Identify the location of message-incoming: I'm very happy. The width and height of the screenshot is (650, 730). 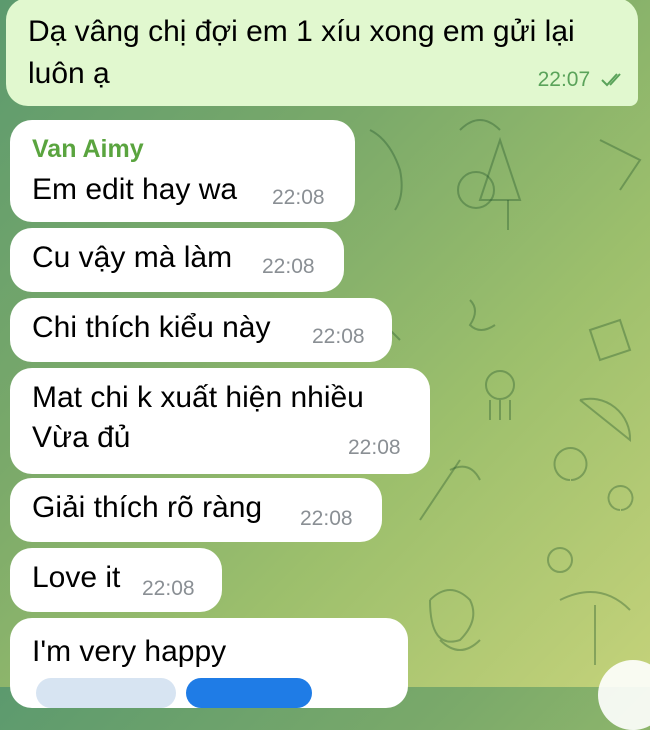
(209, 663).